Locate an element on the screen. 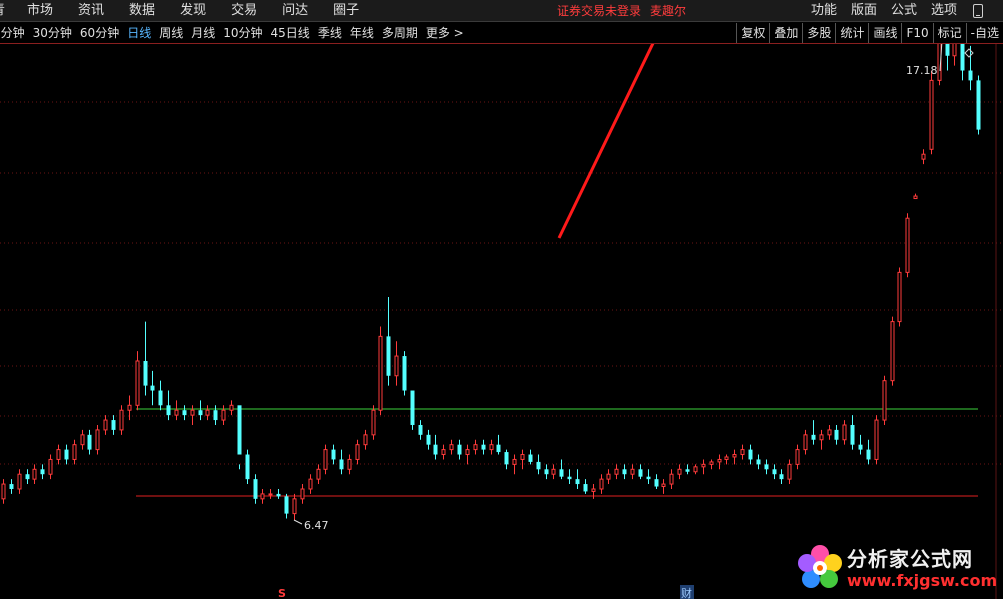  menu-item-discover: 发现 is located at coordinates (193, 11).